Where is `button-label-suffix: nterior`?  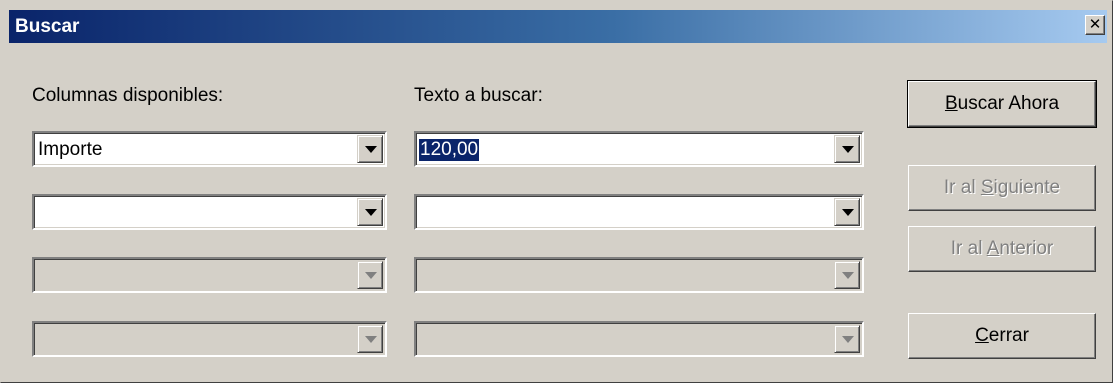 button-label-suffix: nterior is located at coordinates (1026, 248).